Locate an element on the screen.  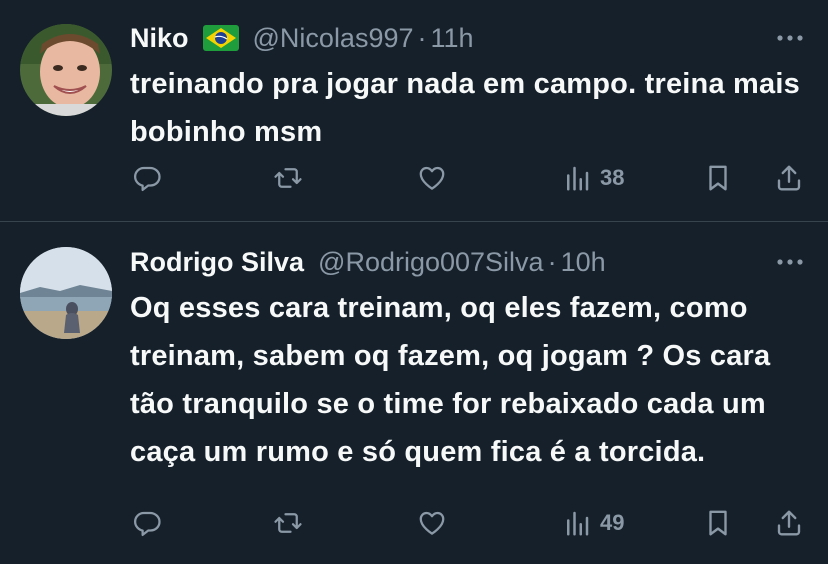
display-name: Rodrigo Silva is located at coordinates (217, 262).